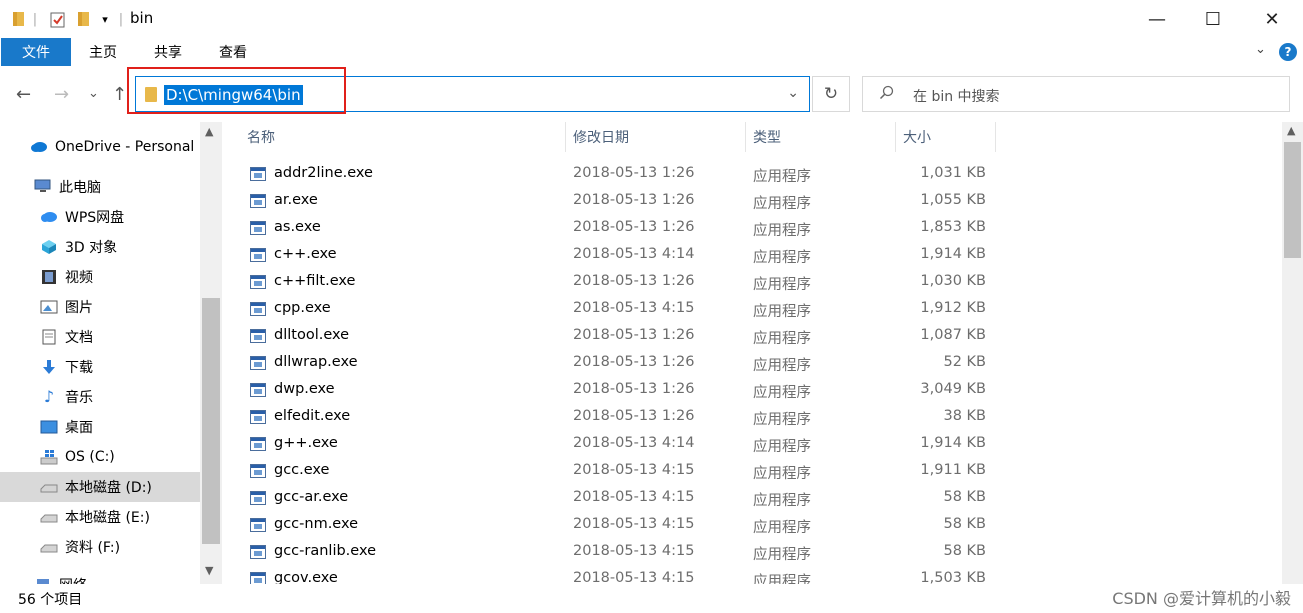 This screenshot has width=1303, height=613. Describe the element at coordinates (131, 247) in the screenshot. I see `sidebar-item-3d-objects: 3D 对象` at that location.